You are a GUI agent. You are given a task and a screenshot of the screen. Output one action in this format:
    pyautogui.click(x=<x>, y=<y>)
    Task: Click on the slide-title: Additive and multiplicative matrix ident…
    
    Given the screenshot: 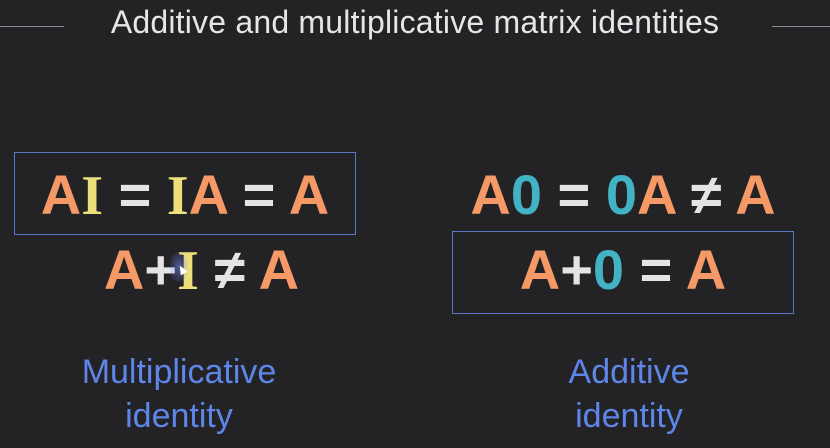 What is the action you would take?
    pyautogui.click(x=415, y=22)
    